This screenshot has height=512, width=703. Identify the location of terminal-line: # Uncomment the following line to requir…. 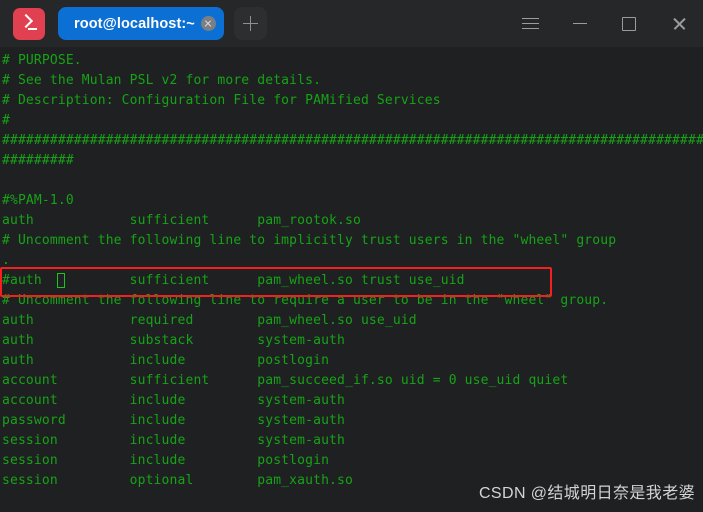
(305, 300).